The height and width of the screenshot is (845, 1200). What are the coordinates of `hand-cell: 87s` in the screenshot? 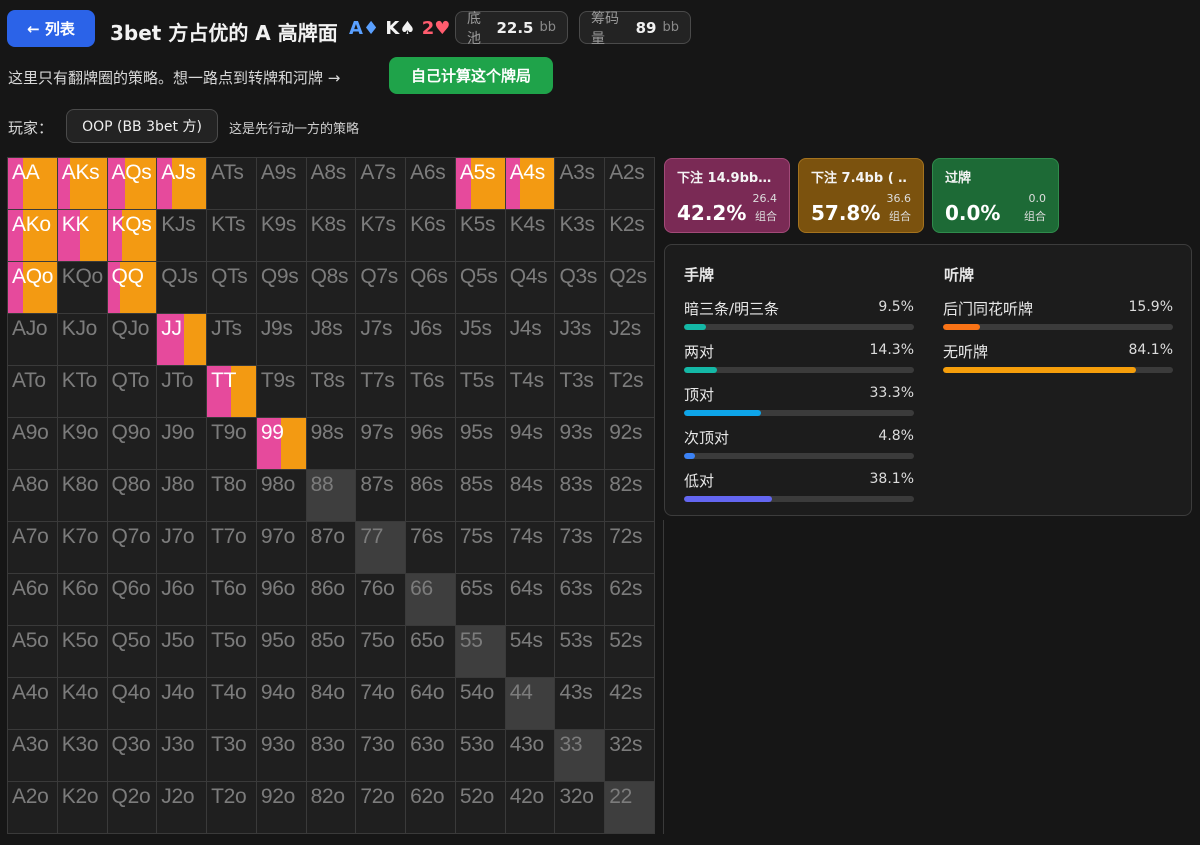 It's located at (381, 496).